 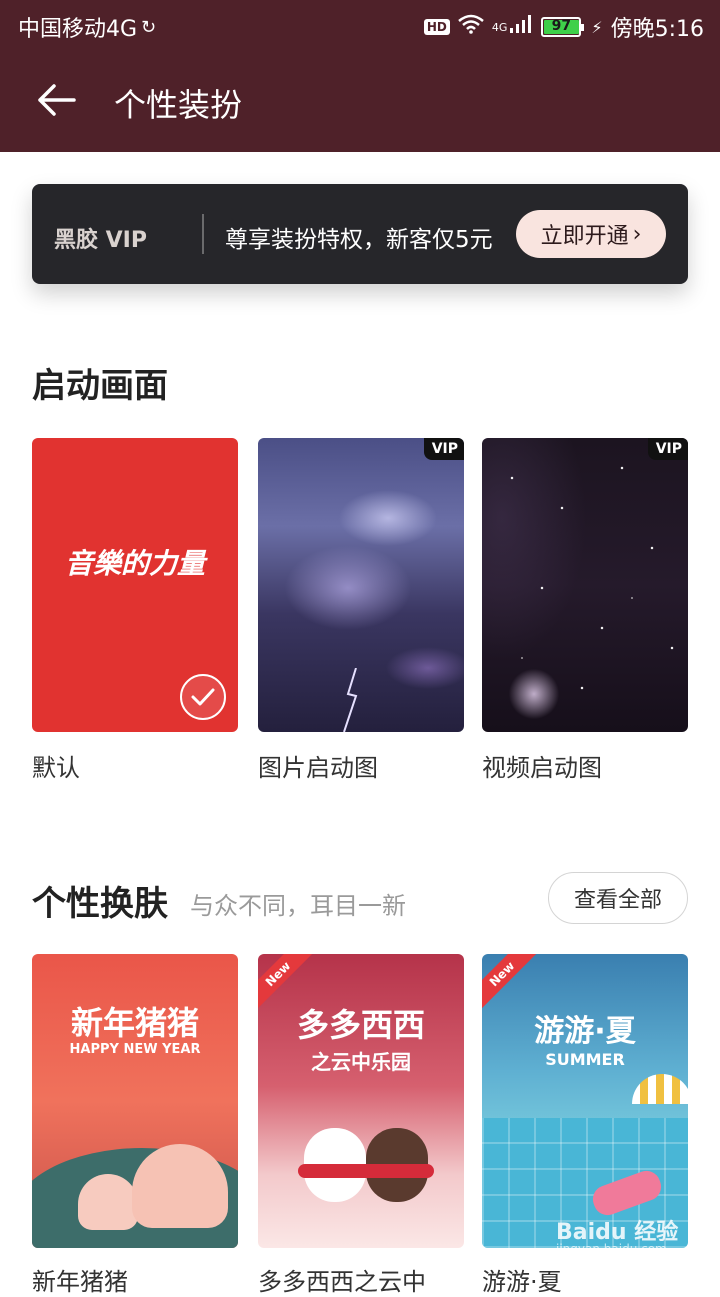 I want to click on splash-card-video: VIP, so click(x=585, y=585).